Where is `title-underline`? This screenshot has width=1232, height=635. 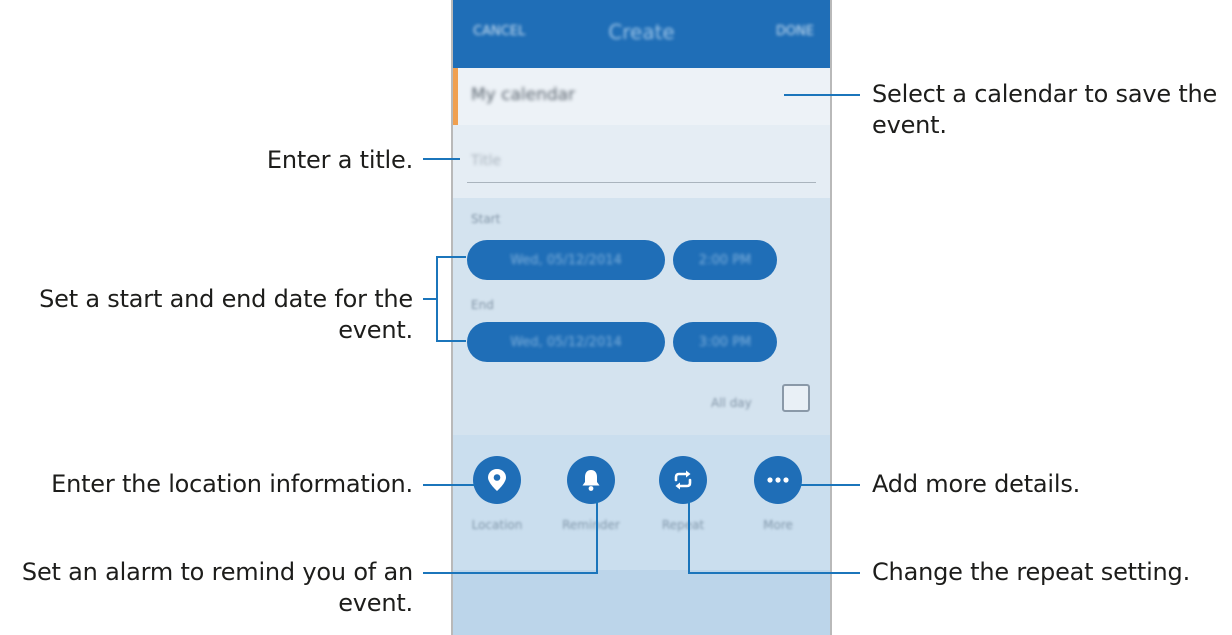 title-underline is located at coordinates (641, 182).